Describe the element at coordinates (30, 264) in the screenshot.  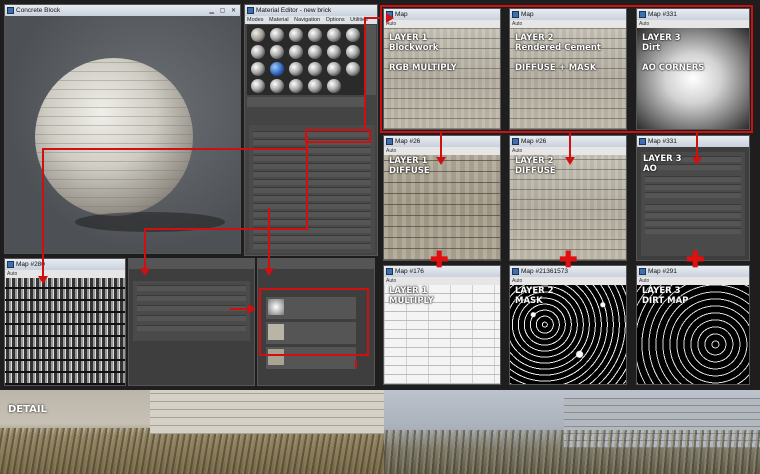
I see `small-map-title: Map #280` at that location.